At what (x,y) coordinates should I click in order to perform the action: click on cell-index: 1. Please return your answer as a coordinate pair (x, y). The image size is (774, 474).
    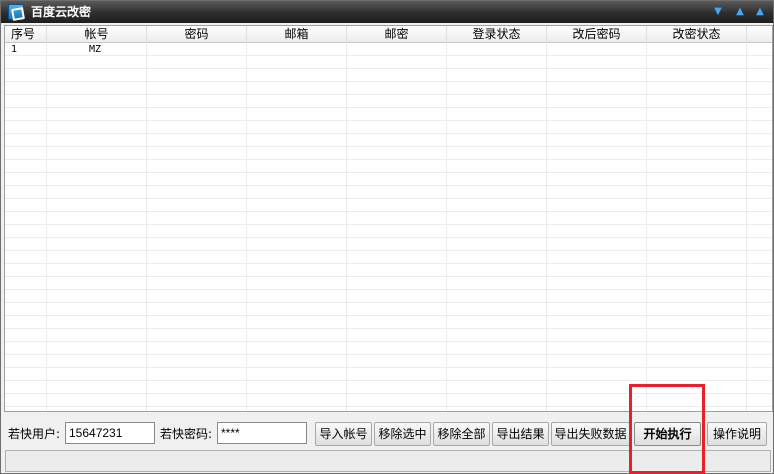
    Looking at the image, I should click on (14, 49).